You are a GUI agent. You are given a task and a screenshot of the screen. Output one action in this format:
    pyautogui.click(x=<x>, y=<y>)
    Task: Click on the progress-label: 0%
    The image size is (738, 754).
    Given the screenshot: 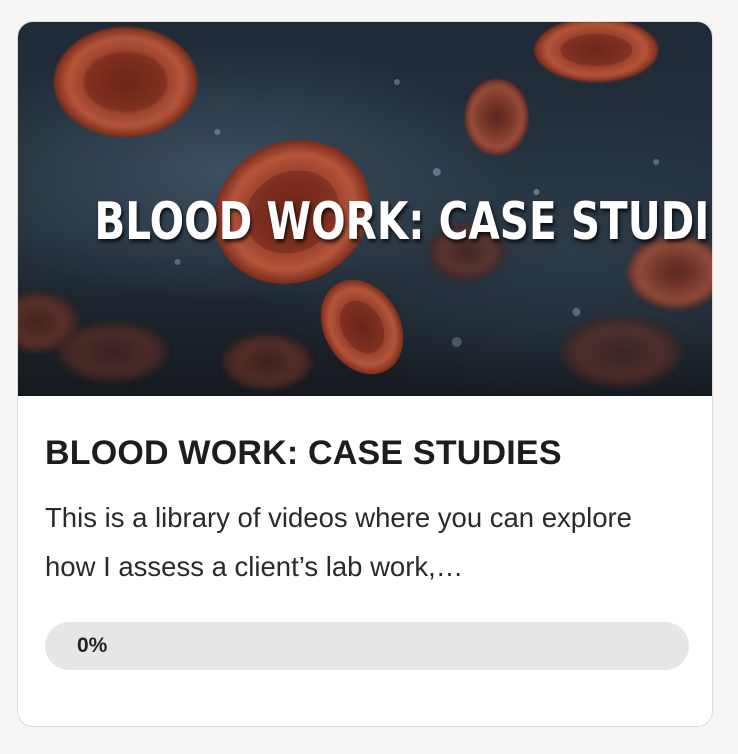 What is the action you would take?
    pyautogui.click(x=92, y=645)
    